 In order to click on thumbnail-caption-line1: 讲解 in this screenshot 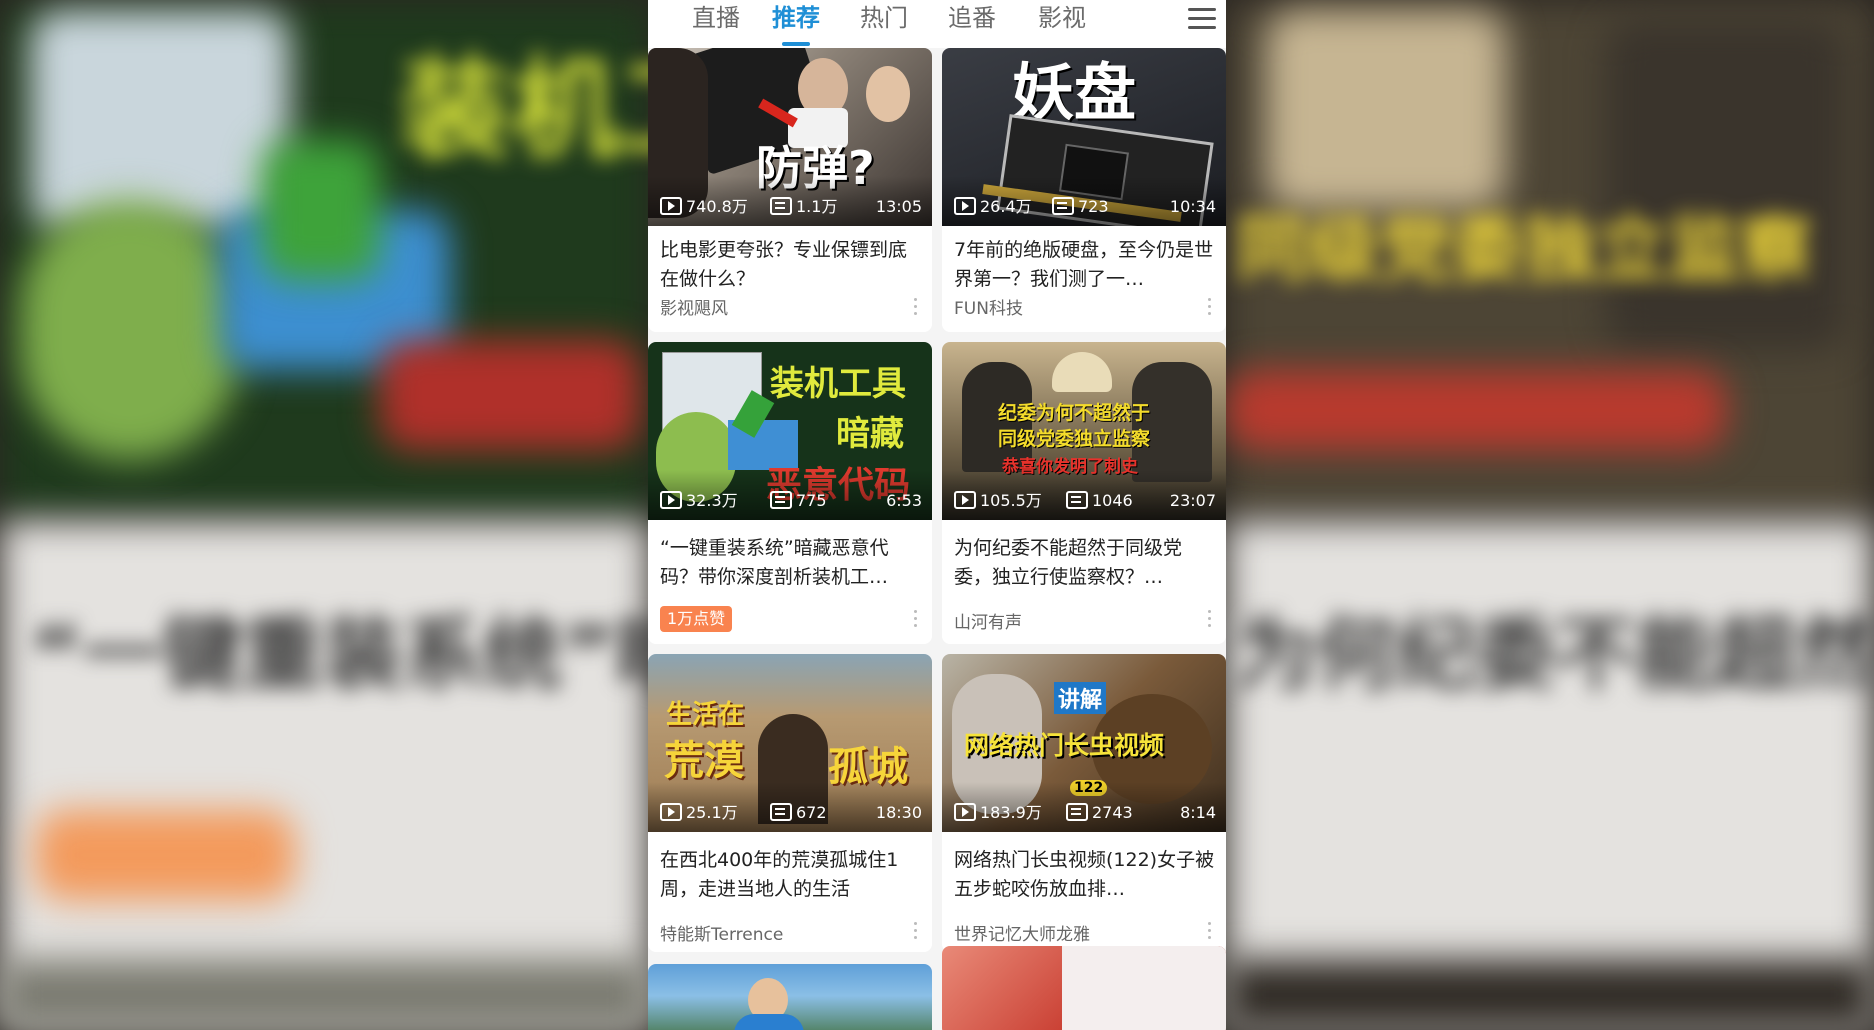, I will do `click(1080, 698)`.